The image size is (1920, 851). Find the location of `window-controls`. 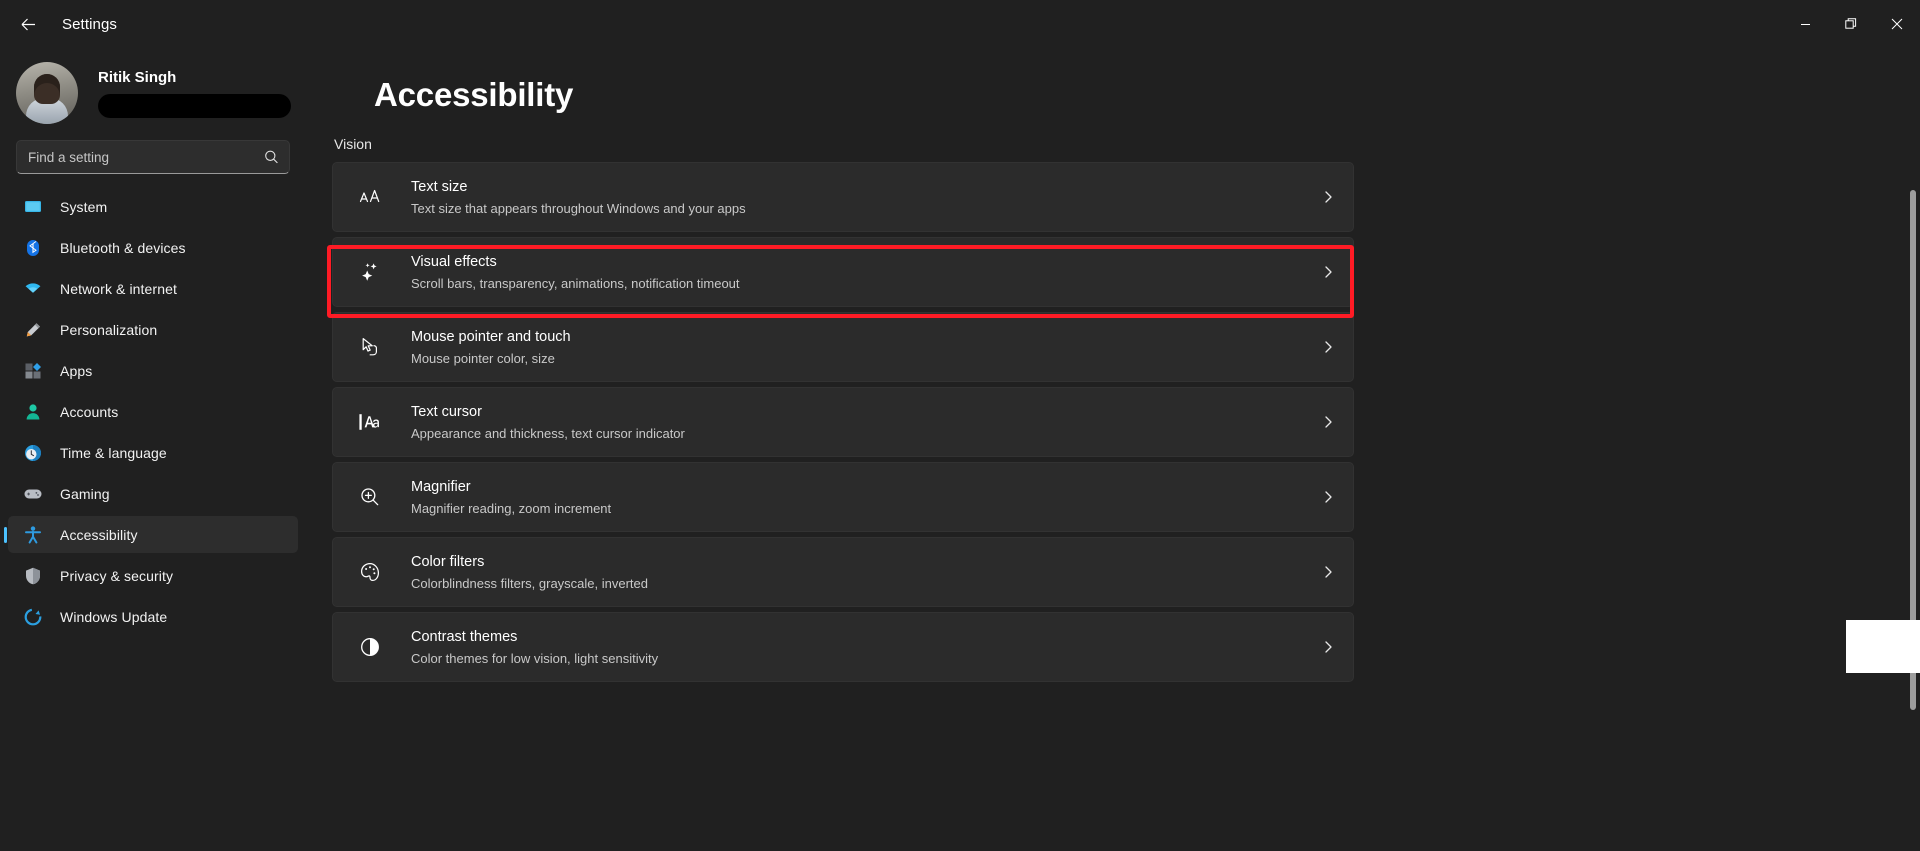

window-controls is located at coordinates (1851, 24).